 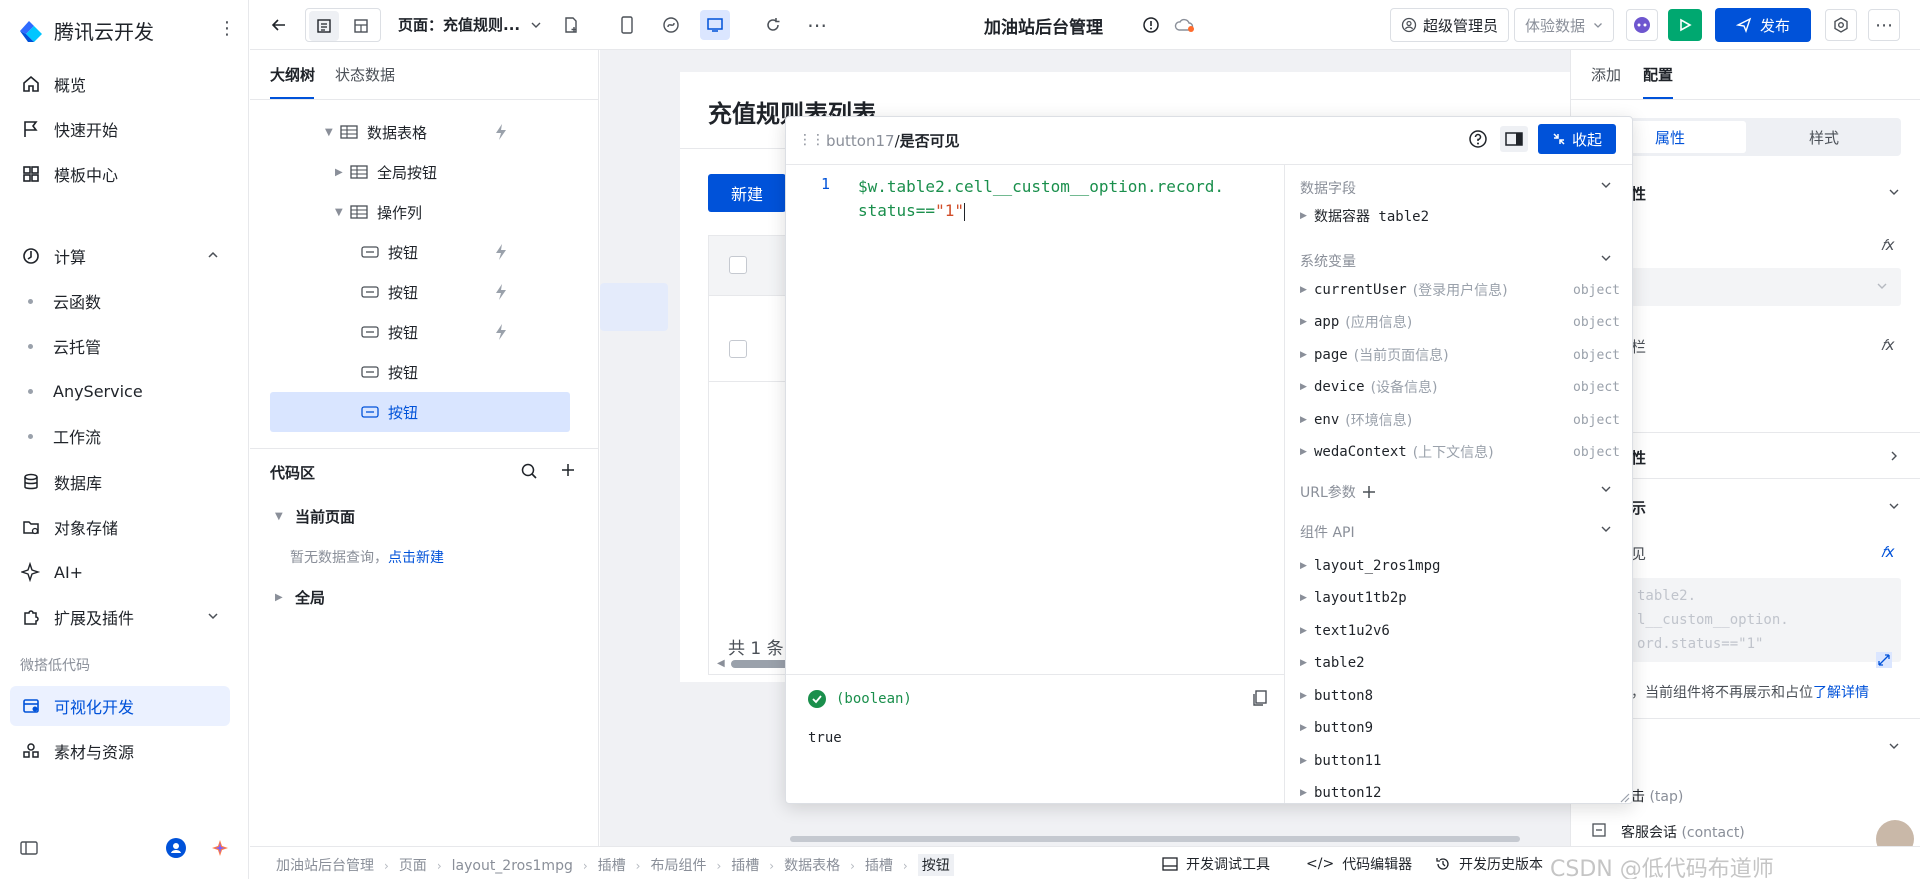 What do you see at coordinates (1478, 139) in the screenshot?
I see `help-icon` at bounding box center [1478, 139].